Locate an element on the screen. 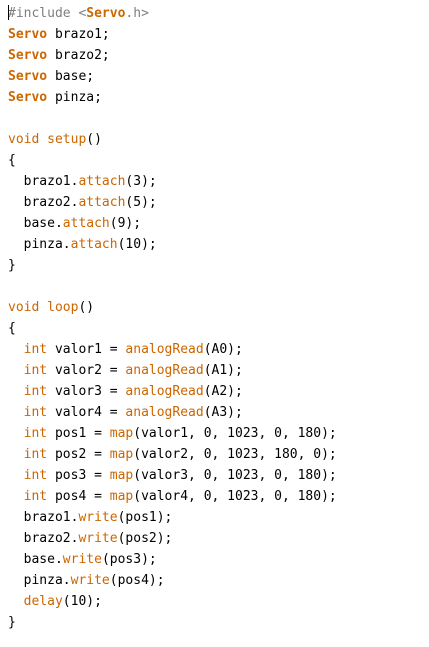 This screenshot has width=429, height=647. code-token-plain: pos4 = is located at coordinates (78, 496).